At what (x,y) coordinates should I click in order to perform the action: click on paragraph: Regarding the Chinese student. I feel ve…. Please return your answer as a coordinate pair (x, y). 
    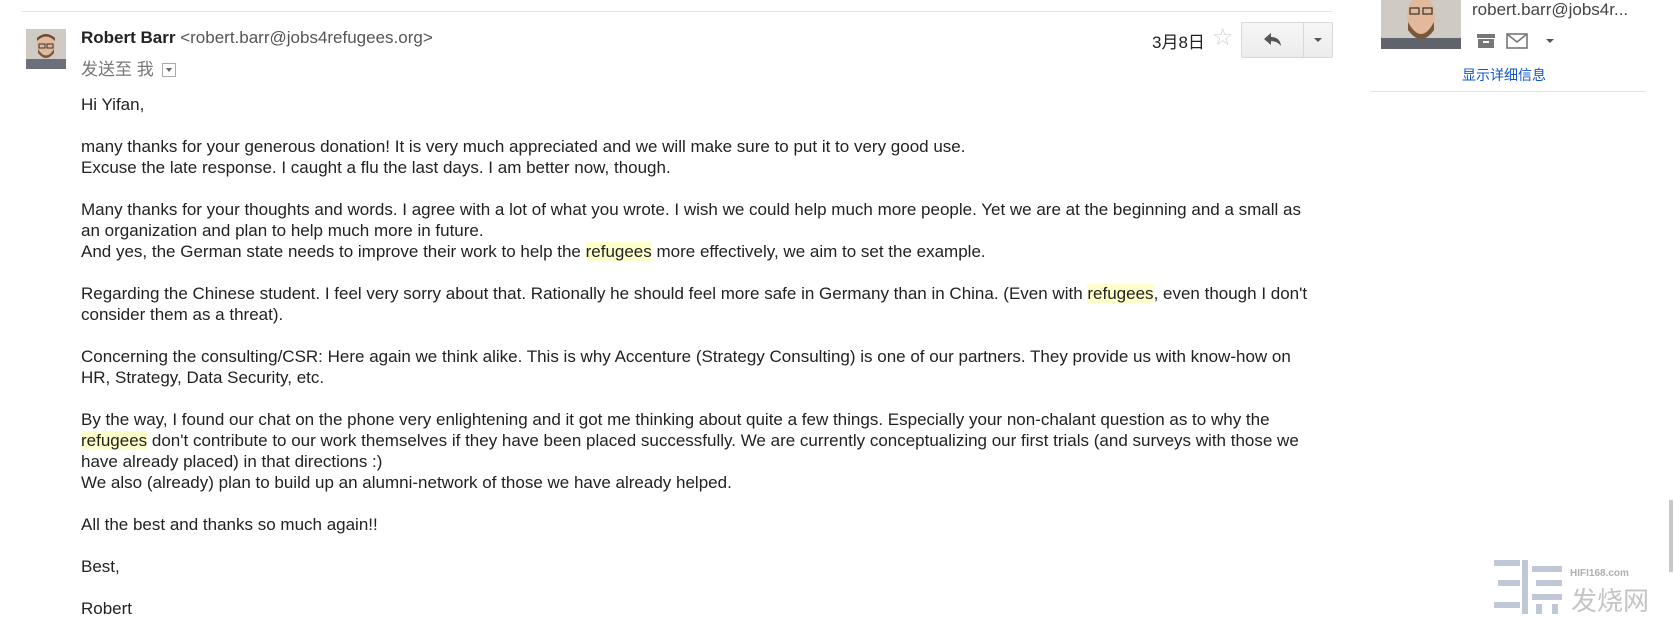
    Looking at the image, I should click on (701, 304).